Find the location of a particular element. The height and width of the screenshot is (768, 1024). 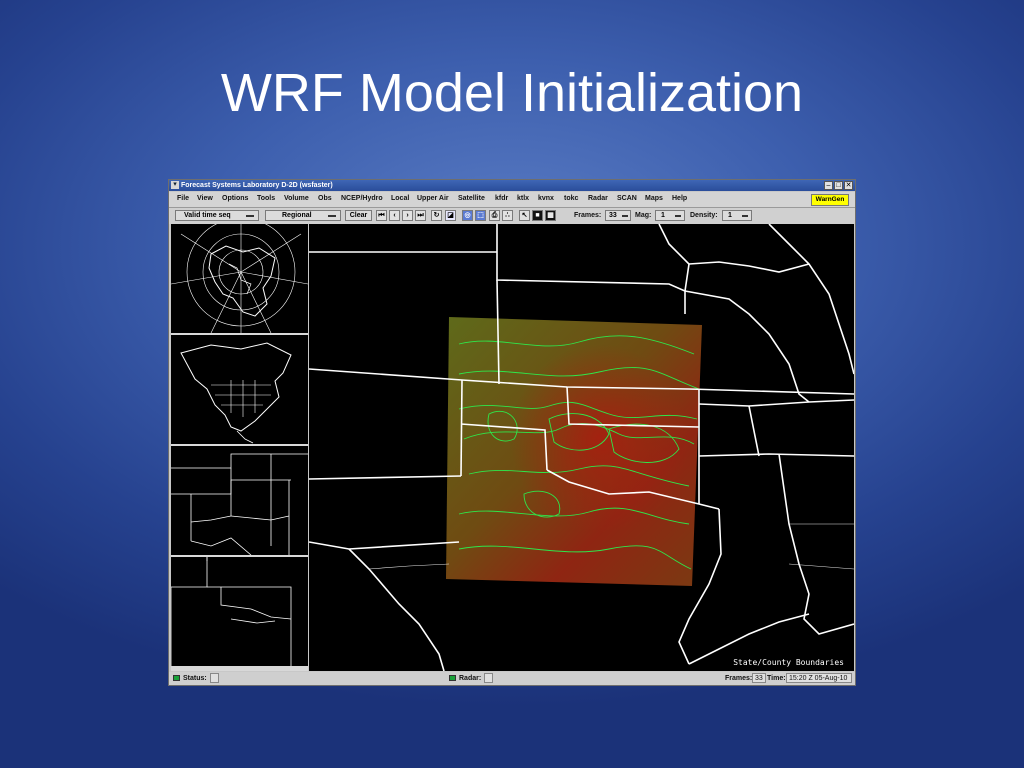

loop-icon: ↻ is located at coordinates (436, 215).